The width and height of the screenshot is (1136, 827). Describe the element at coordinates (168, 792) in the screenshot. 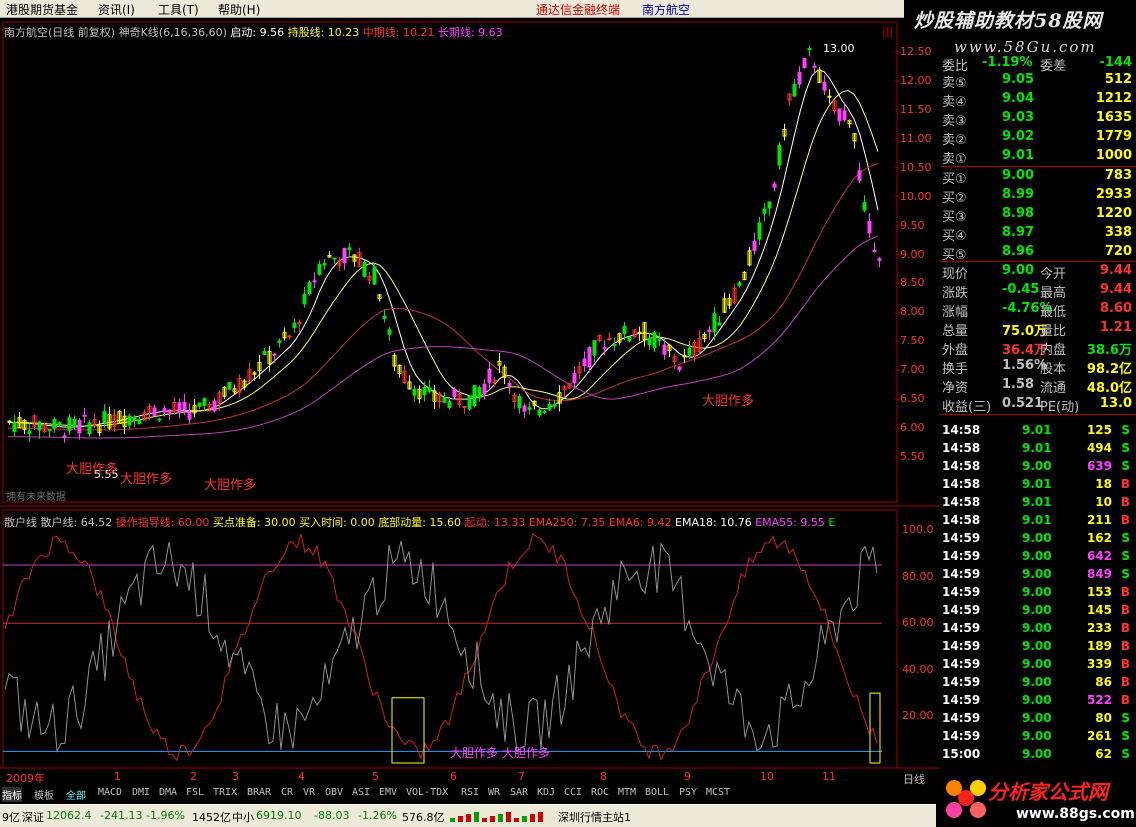

I see `indicator-tab: DMA` at that location.